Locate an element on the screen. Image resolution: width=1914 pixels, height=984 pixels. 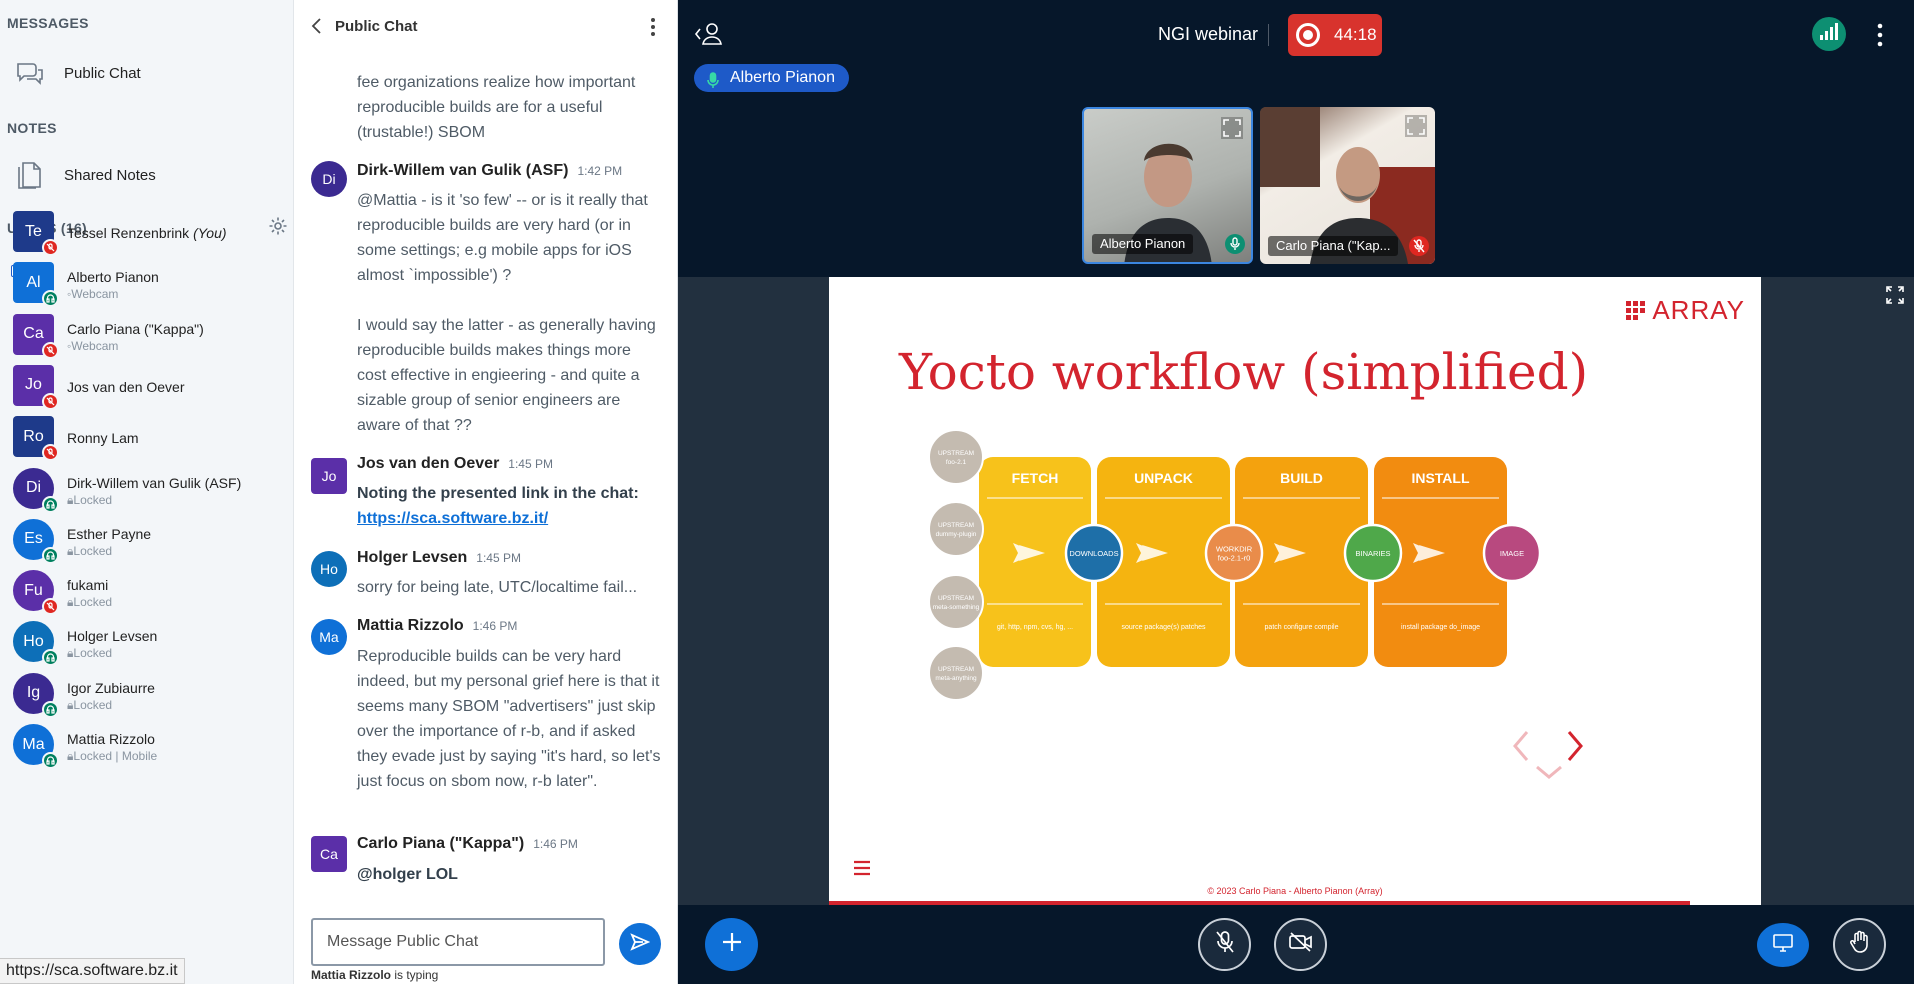
message-text: Noting the presented link in the chat: is located at coordinates (498, 493).